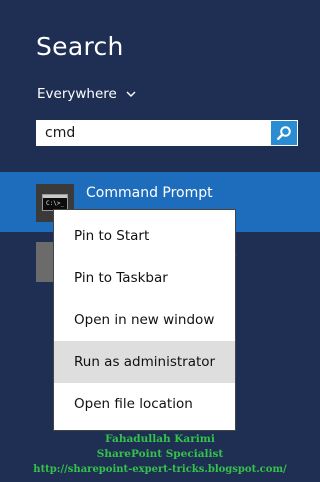 This screenshot has width=320, height=482. Describe the element at coordinates (144, 404) in the screenshot. I see `menu-item-open-file-location: Open file location` at that location.